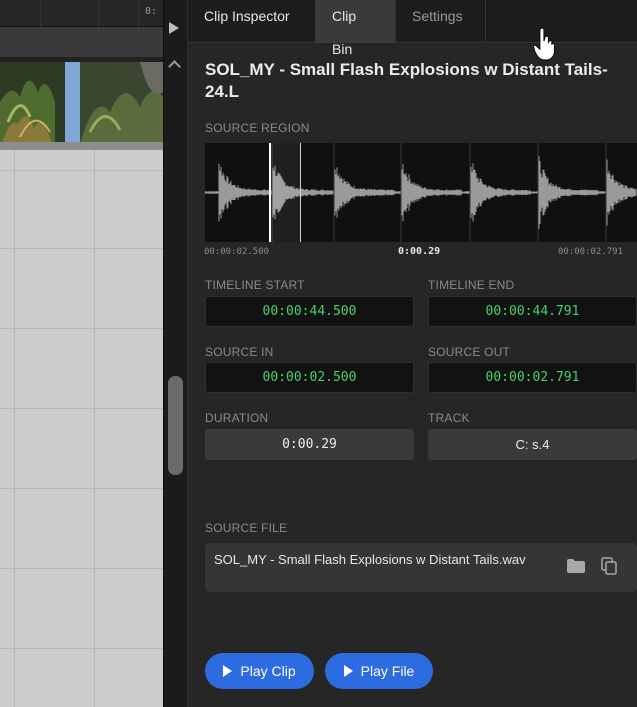 The width and height of the screenshot is (637, 707). I want to click on timeline-ruler: 0:, so click(81, 13).